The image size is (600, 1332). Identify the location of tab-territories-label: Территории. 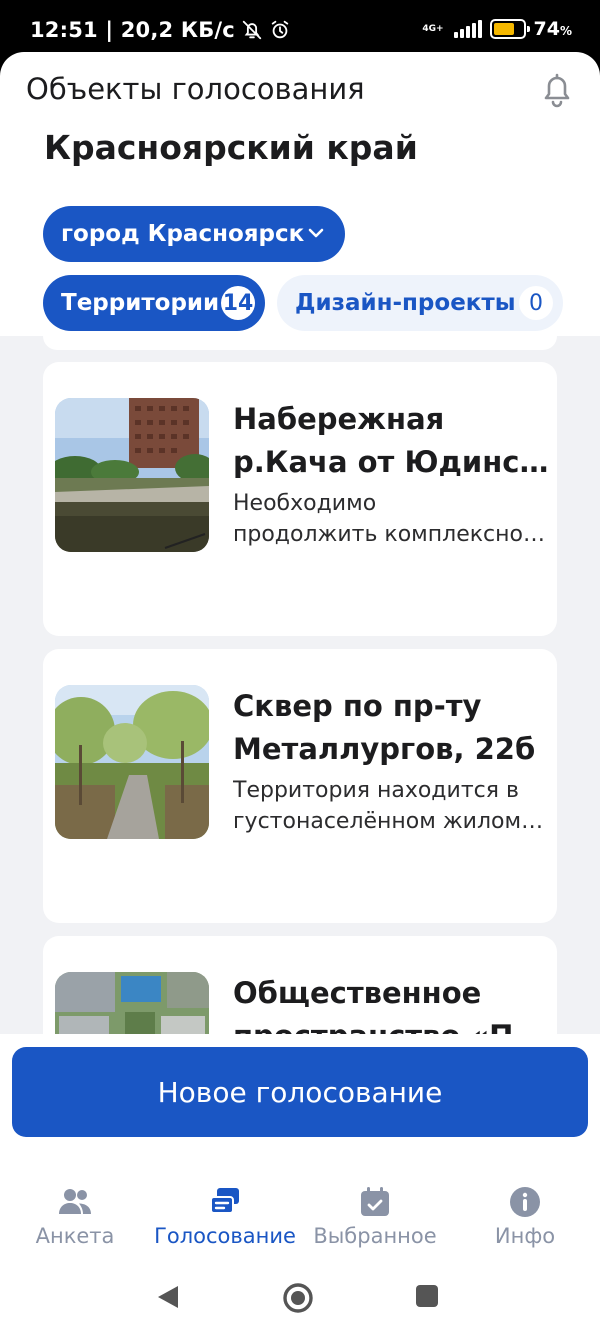
(140, 303).